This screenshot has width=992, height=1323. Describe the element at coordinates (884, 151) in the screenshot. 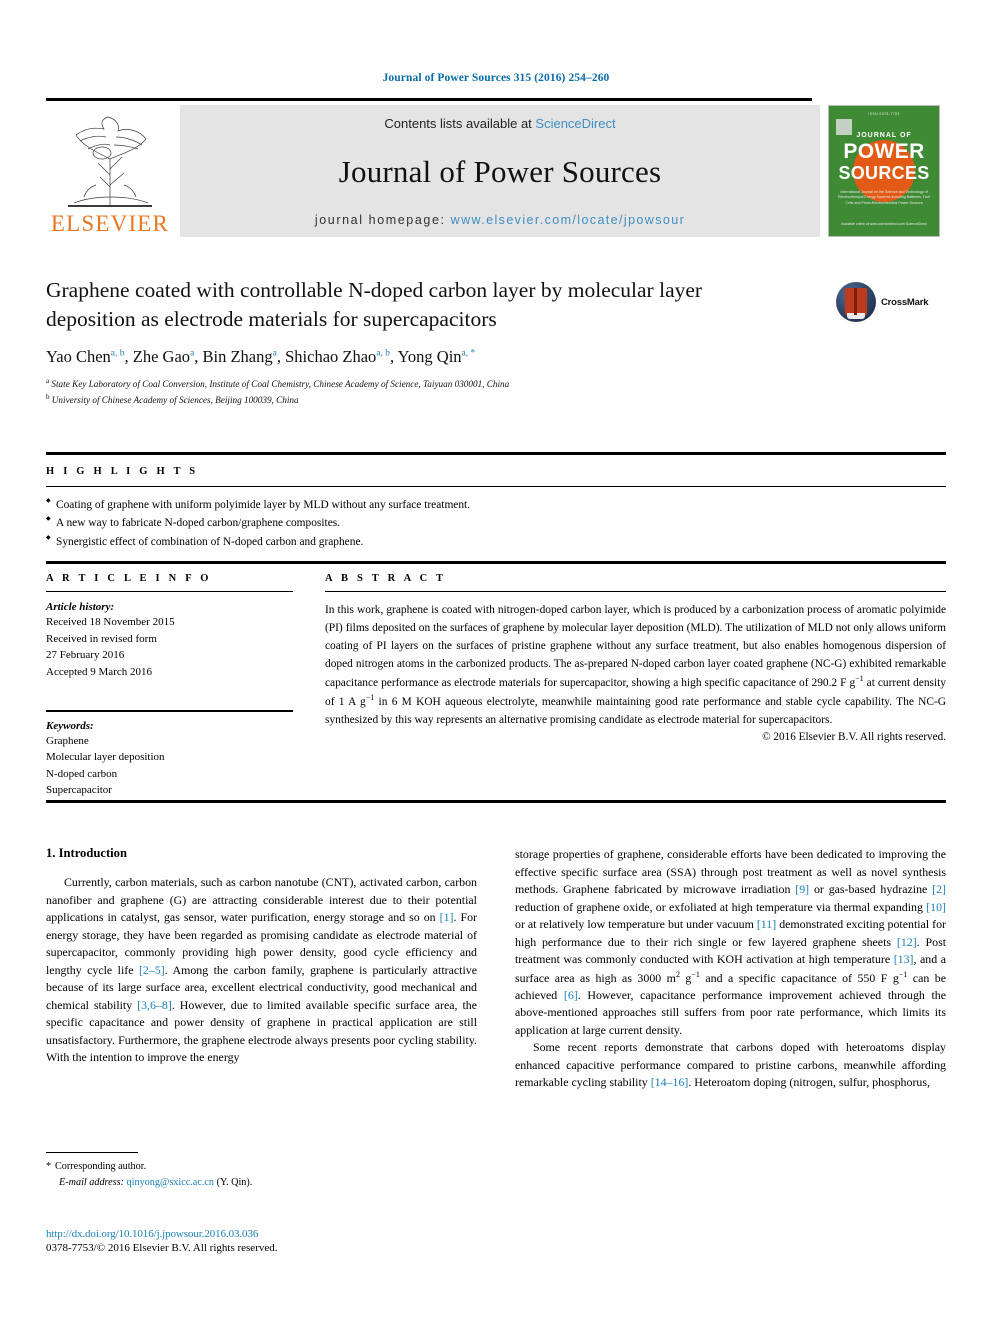

I see `cover-line-2: POWER` at that location.